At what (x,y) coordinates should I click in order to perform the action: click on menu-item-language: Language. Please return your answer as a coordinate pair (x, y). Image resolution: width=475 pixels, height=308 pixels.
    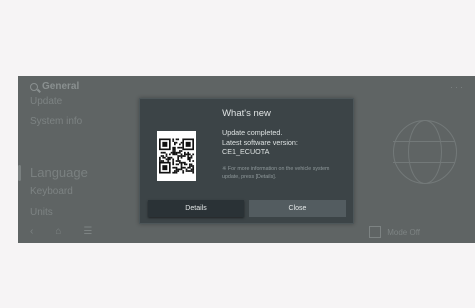
    Looking at the image, I should click on (59, 172).